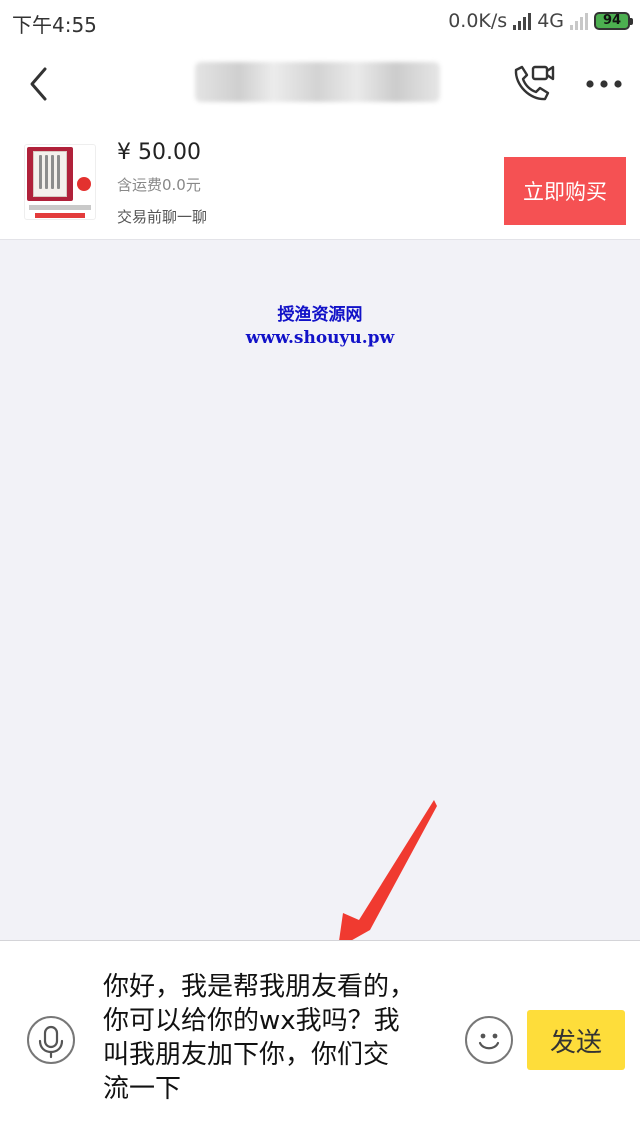 The width and height of the screenshot is (640, 1138). I want to click on conversation-title: ██████████, so click(317, 82).